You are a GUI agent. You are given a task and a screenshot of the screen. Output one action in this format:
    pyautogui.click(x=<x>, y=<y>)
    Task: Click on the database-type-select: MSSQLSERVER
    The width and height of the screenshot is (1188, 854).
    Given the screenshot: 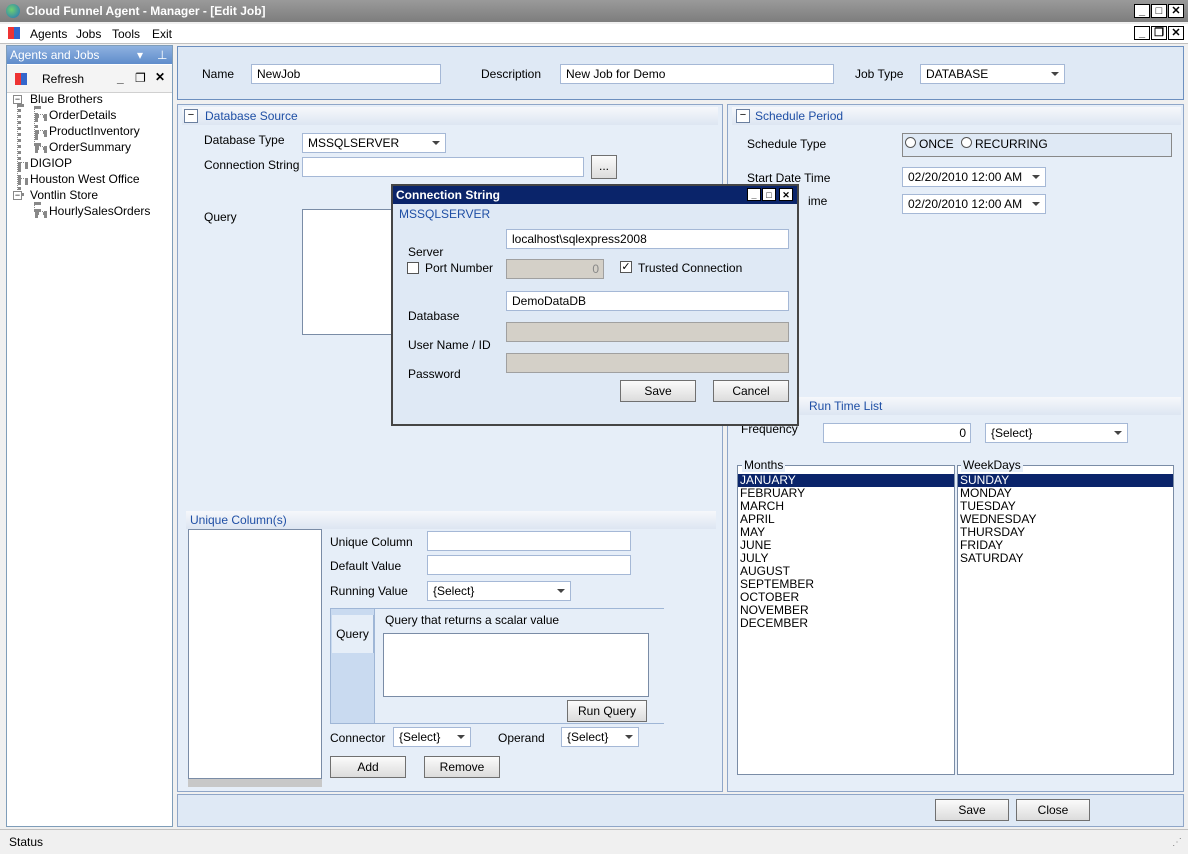 What is the action you would take?
    pyautogui.click(x=374, y=143)
    